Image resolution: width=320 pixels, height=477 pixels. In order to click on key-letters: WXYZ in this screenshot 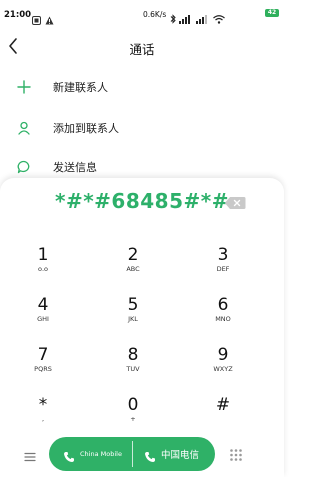, I will do `click(223, 369)`.